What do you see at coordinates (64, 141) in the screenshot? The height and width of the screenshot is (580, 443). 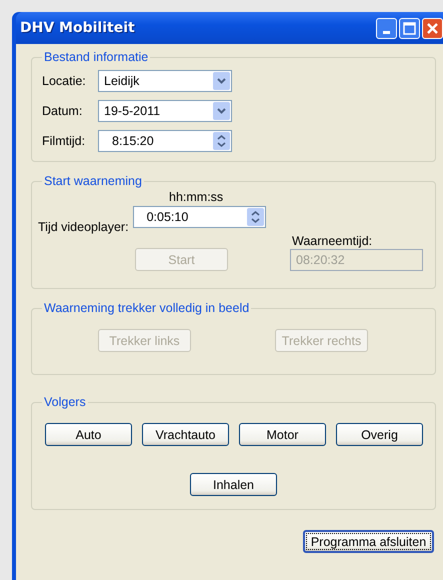 I see `field-label: Filmtijd:` at bounding box center [64, 141].